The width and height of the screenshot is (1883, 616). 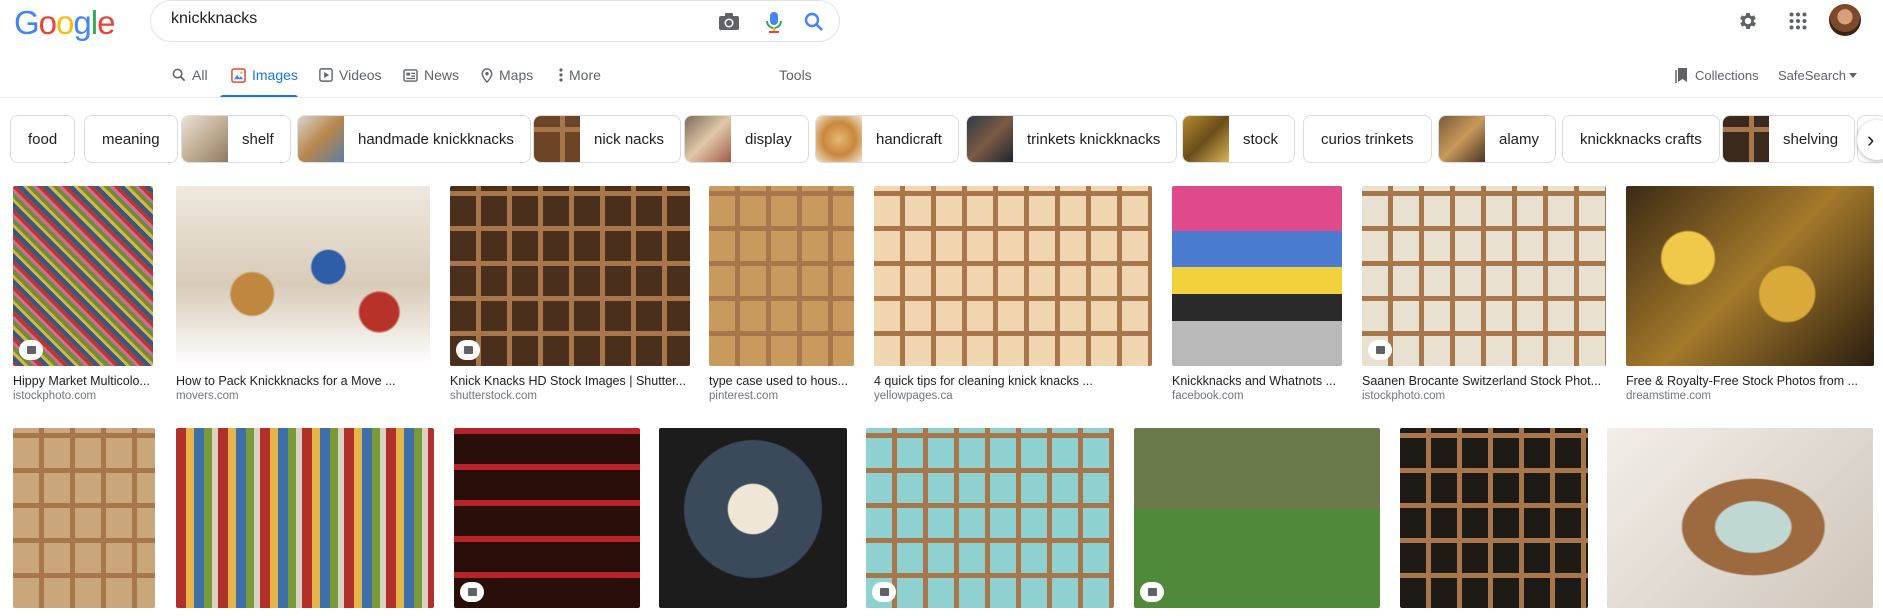 I want to click on chip-label: alamy, so click(x=1519, y=139).